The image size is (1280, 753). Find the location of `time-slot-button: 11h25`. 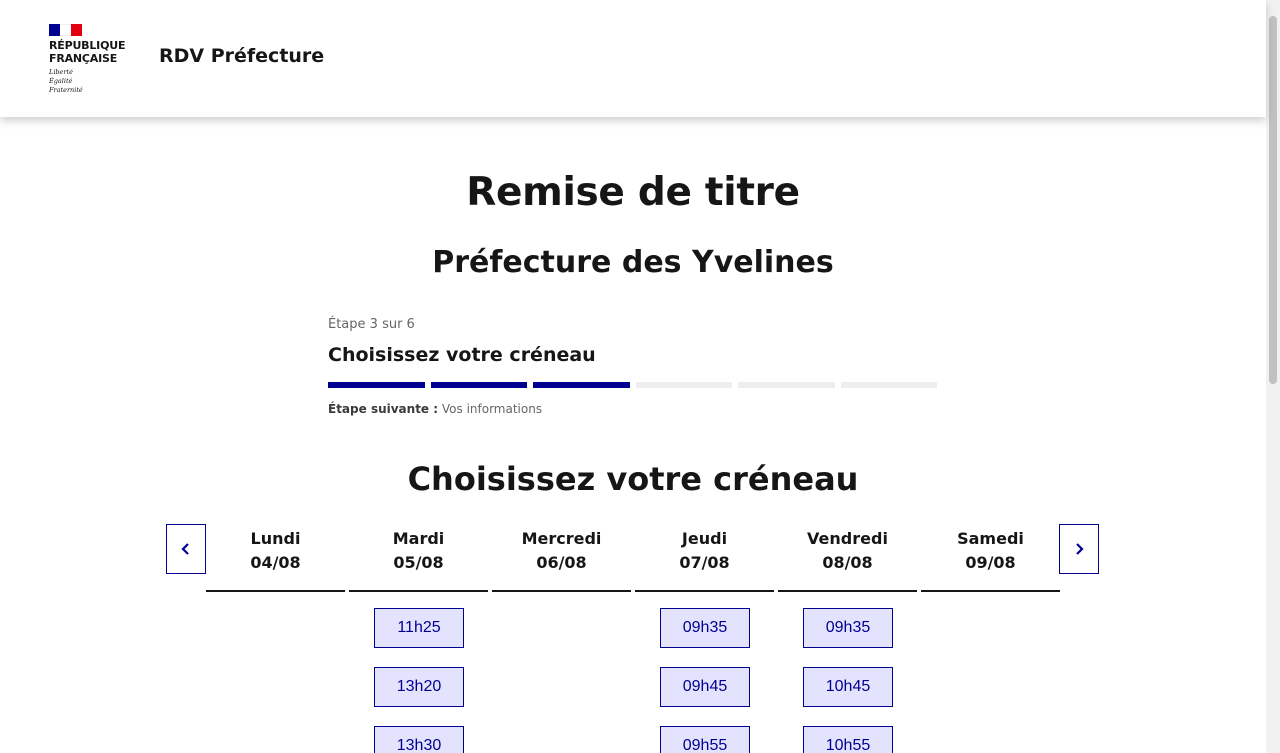

time-slot-button: 11h25 is located at coordinates (419, 628).